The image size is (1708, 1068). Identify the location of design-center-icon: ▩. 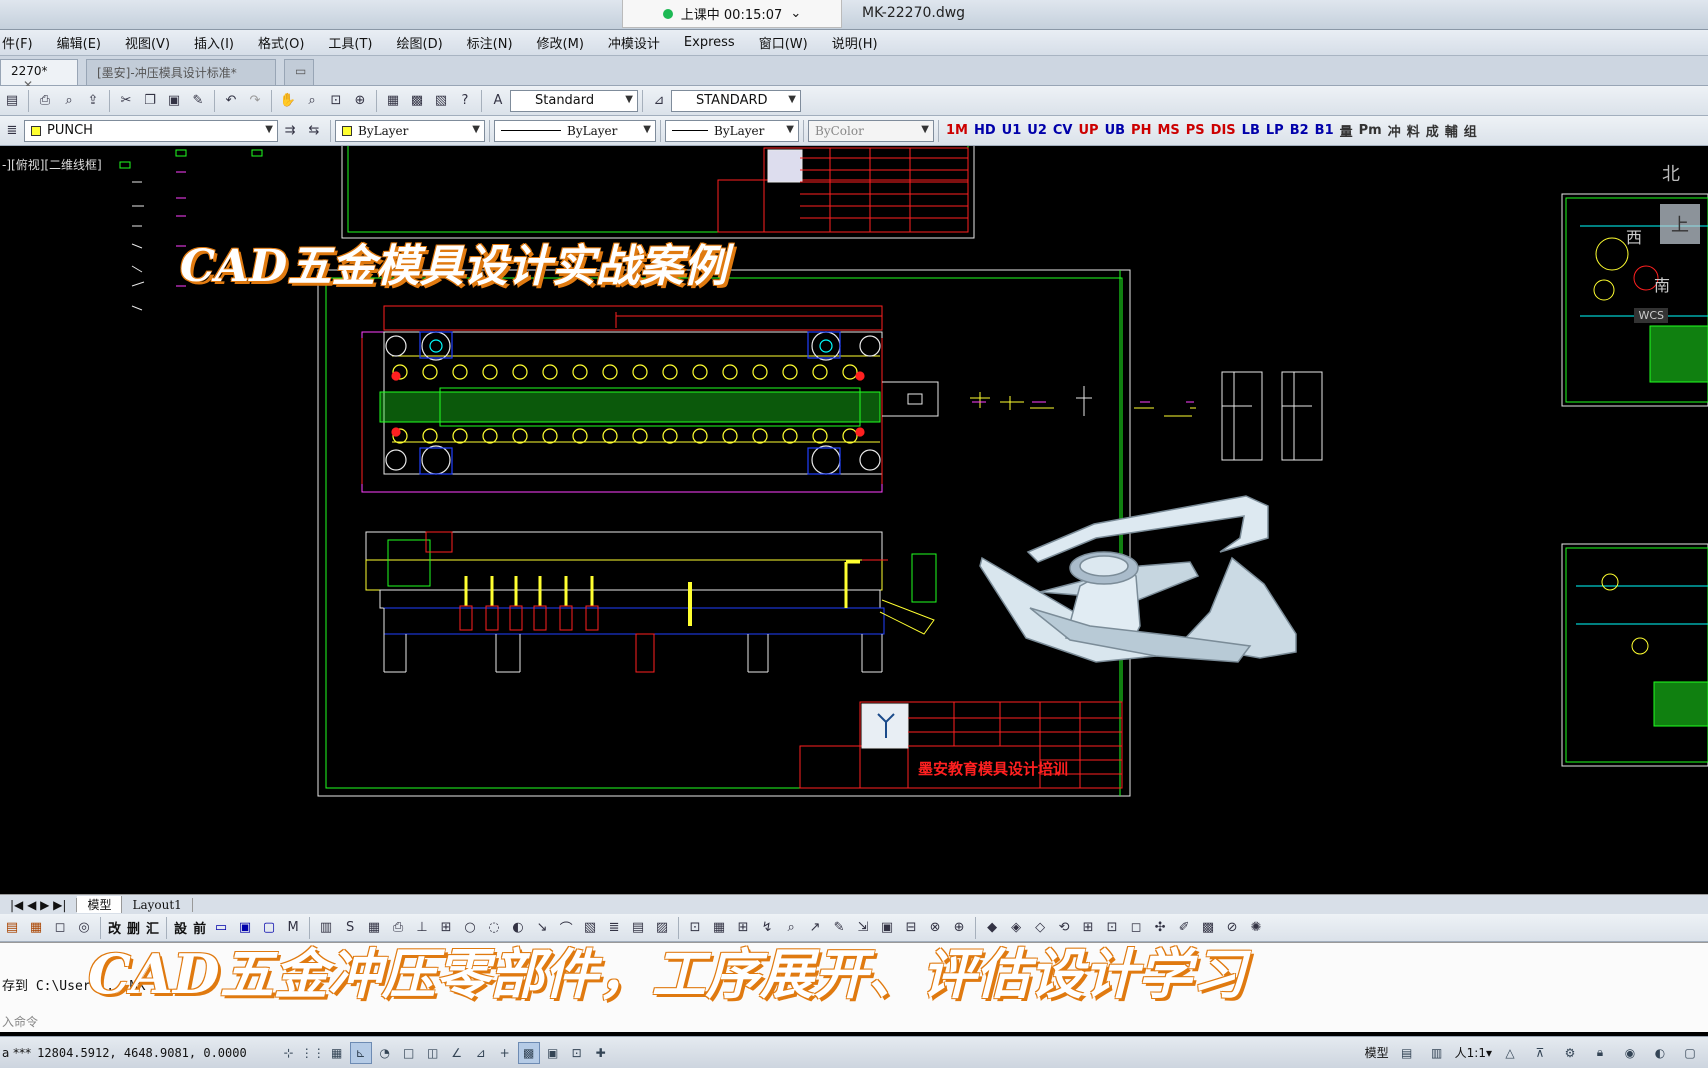
(417, 101).